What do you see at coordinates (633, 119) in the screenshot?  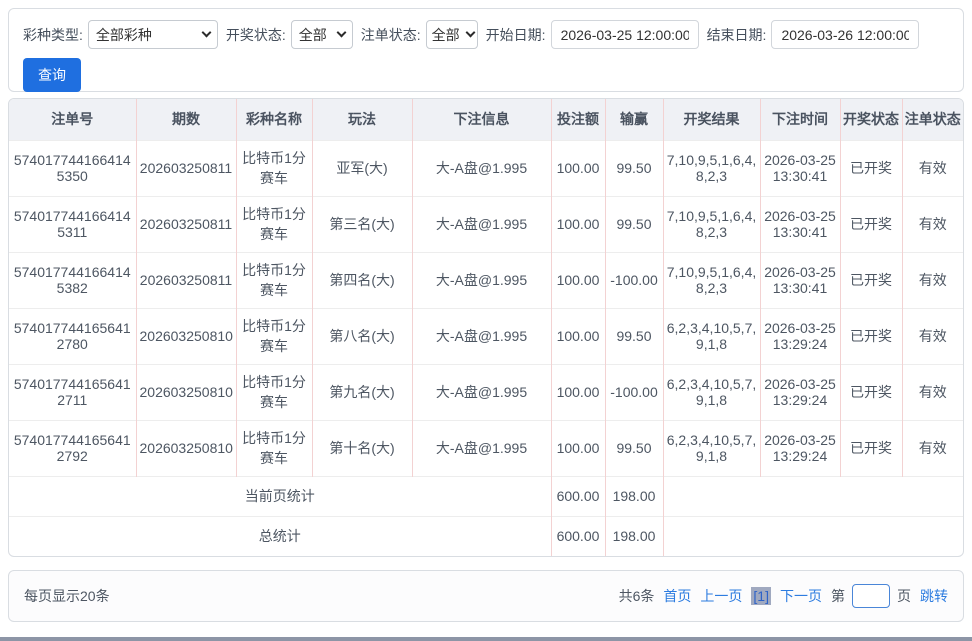 I see `col-header-winloss: 输赢` at bounding box center [633, 119].